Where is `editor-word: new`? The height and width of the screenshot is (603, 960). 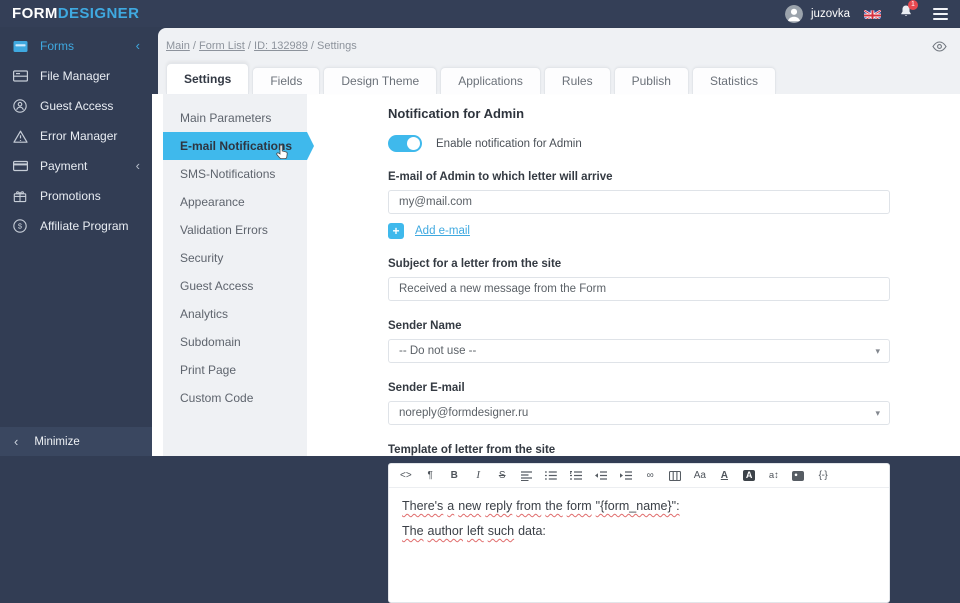 editor-word: new is located at coordinates (469, 506).